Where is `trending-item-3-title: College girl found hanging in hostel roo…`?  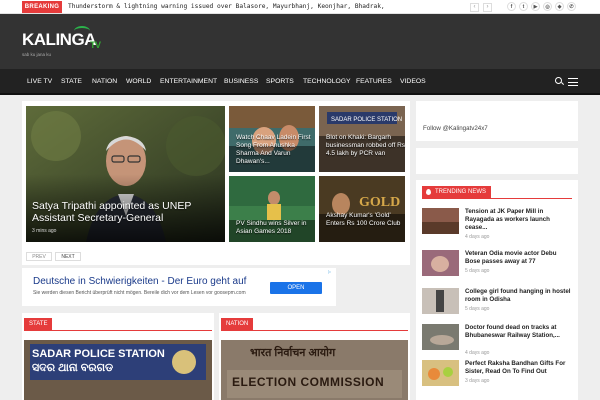
trending-item-3-title: College girl found hanging in hostel roo… is located at coordinates (519, 296).